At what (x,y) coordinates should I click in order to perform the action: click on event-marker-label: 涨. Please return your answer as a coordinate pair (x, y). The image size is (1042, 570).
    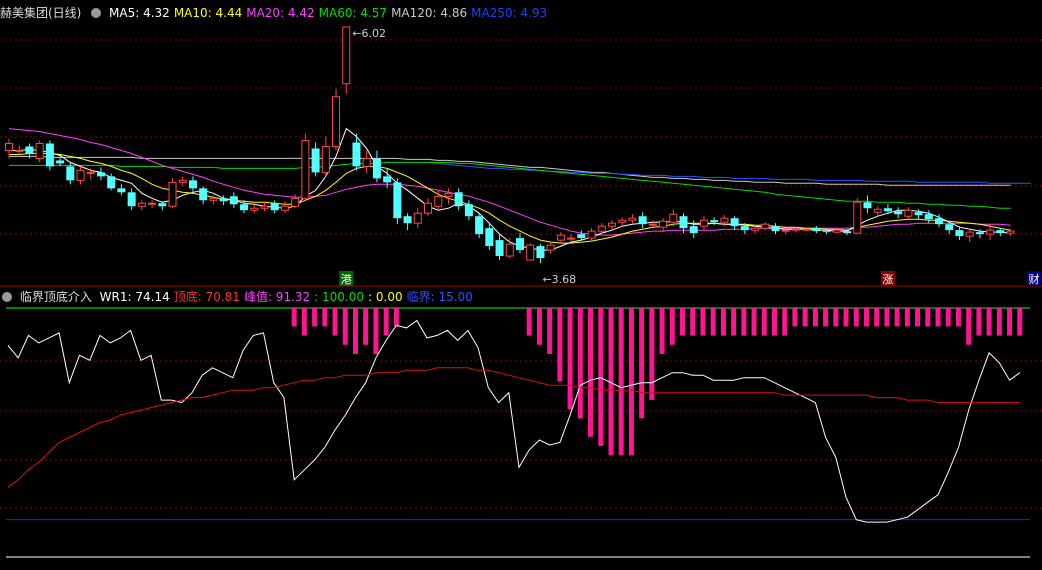
    Looking at the image, I should click on (887, 279).